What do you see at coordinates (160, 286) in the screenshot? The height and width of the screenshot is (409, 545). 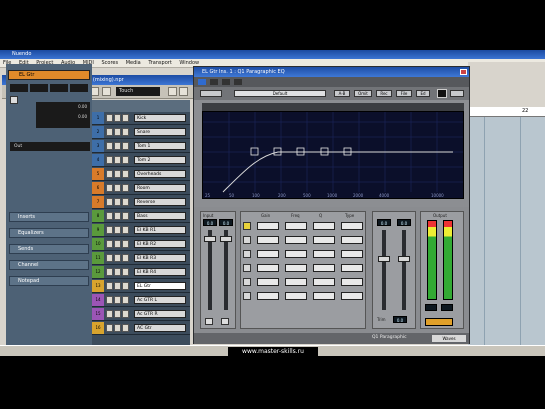 I see `track-name: EL Gtr` at bounding box center [160, 286].